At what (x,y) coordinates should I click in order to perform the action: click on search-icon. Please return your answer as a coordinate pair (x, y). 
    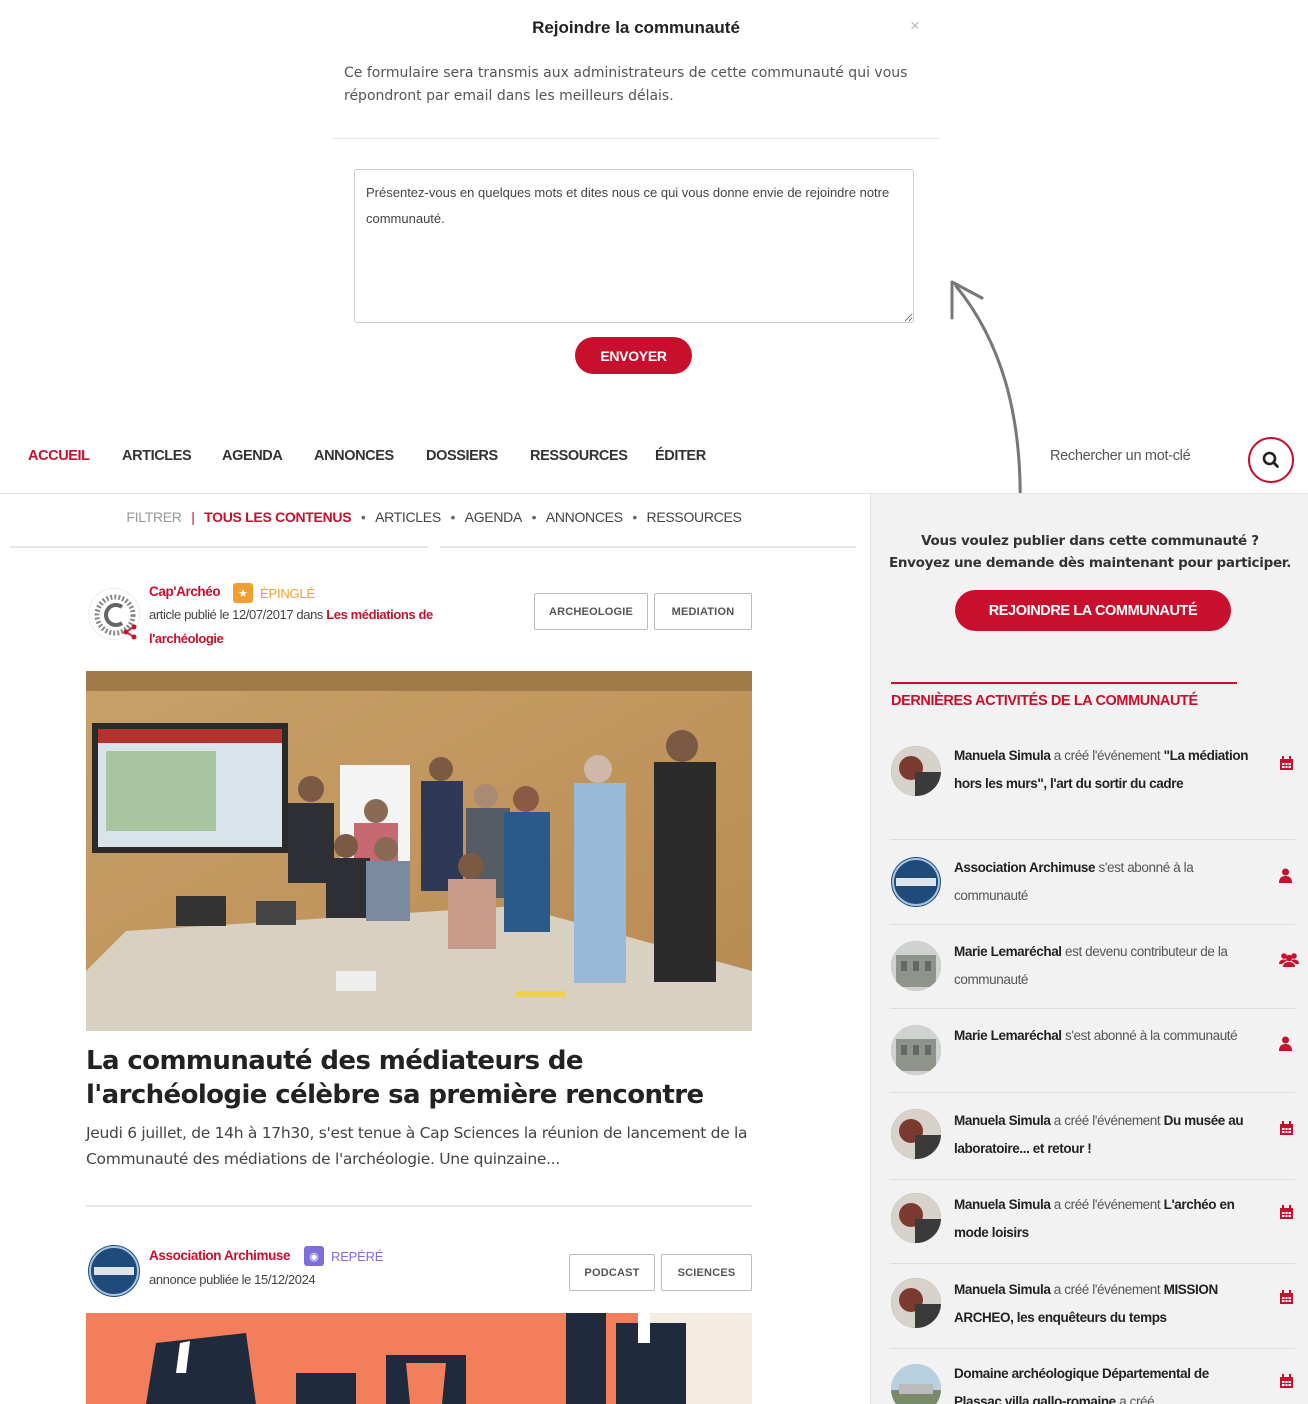
    Looking at the image, I should click on (1270, 459).